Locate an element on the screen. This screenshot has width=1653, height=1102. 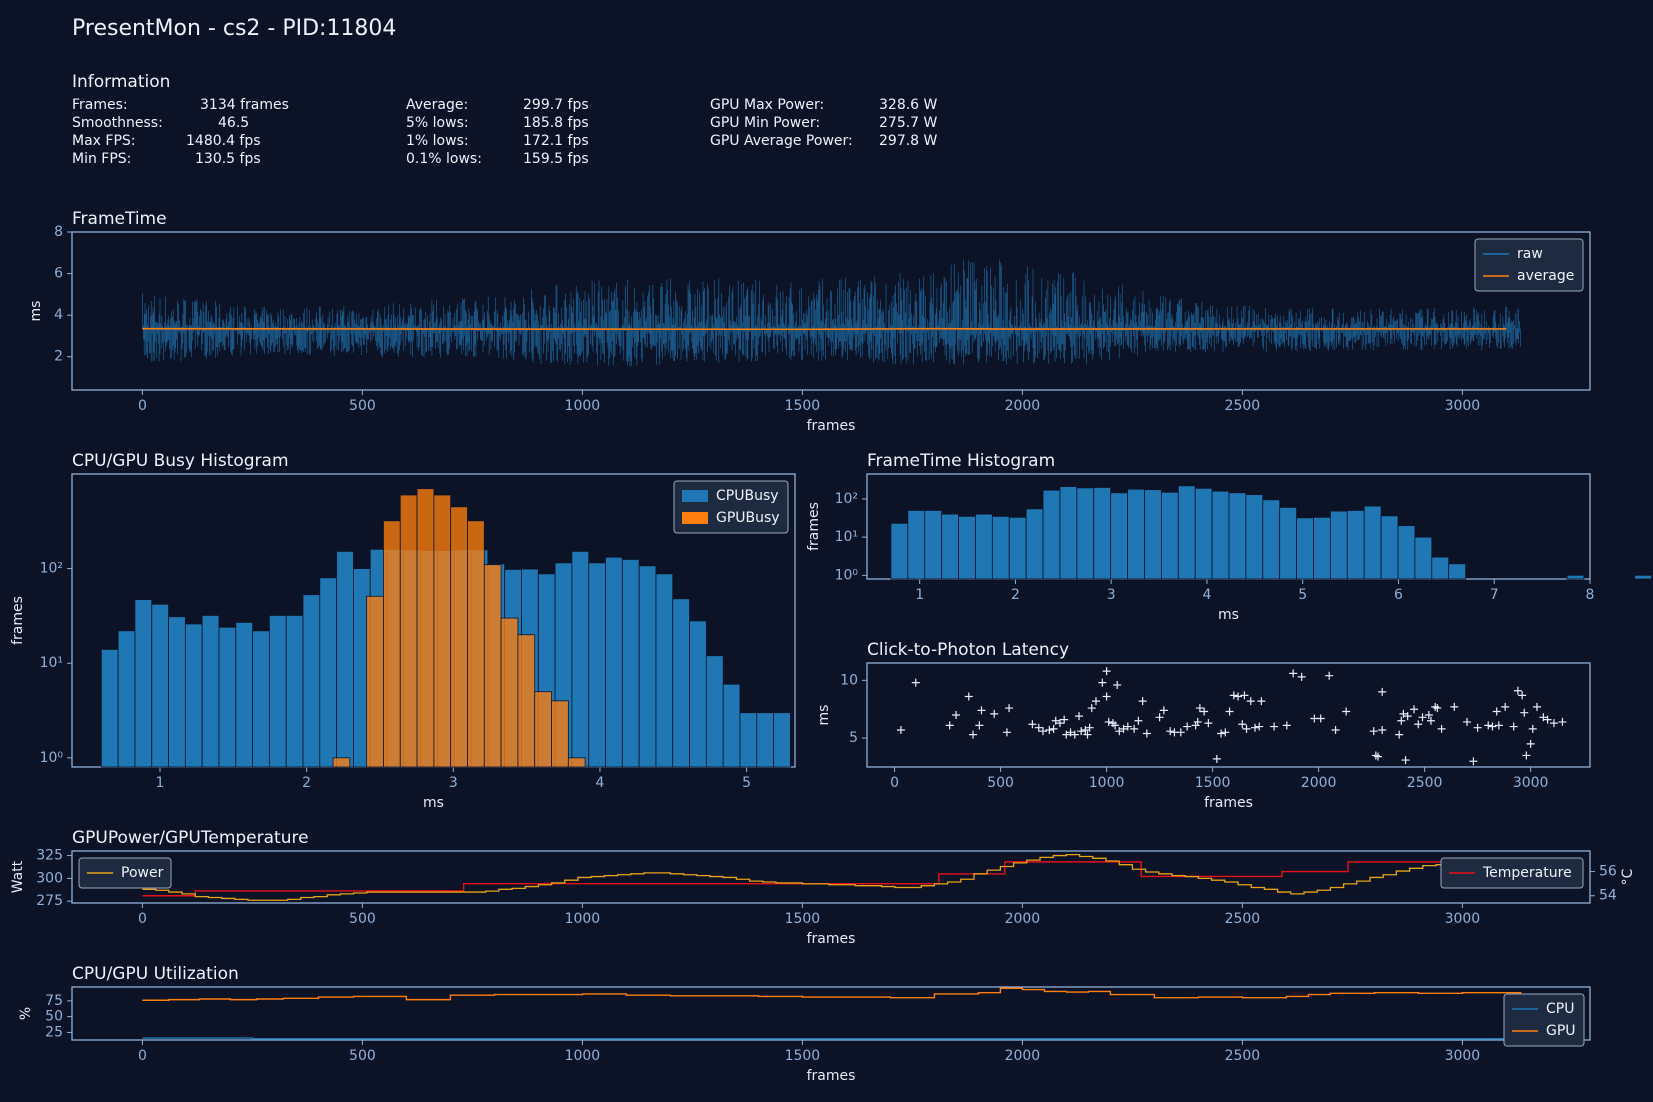
x-tick-label: 2000 is located at coordinates (1023, 406).